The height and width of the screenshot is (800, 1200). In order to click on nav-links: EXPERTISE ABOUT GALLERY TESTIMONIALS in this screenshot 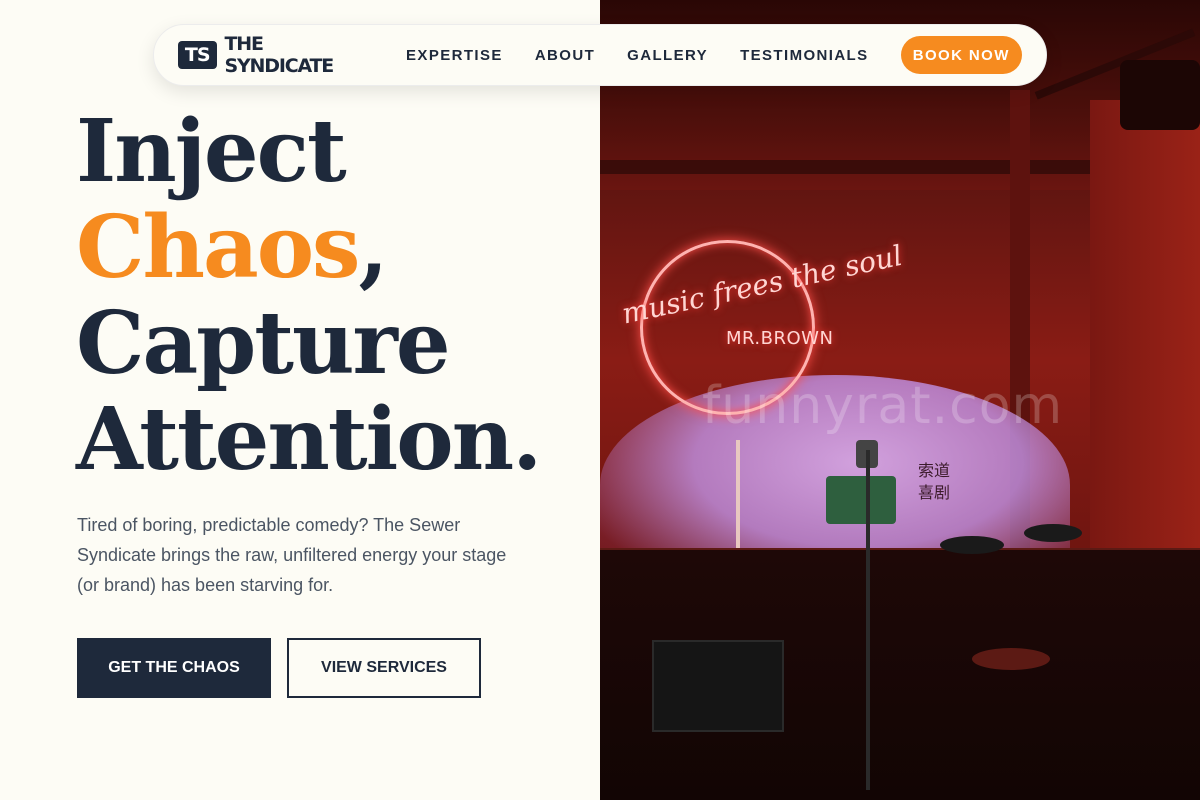, I will do `click(653, 55)`.